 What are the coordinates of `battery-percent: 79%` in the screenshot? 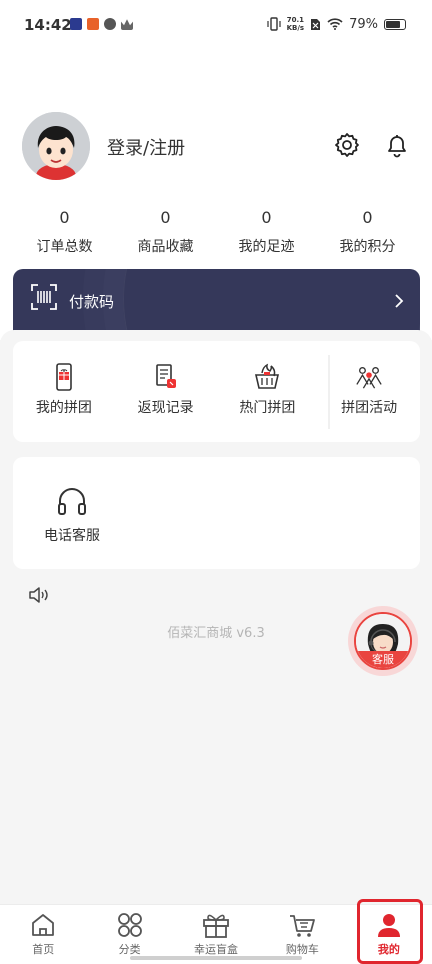 It's located at (363, 24).